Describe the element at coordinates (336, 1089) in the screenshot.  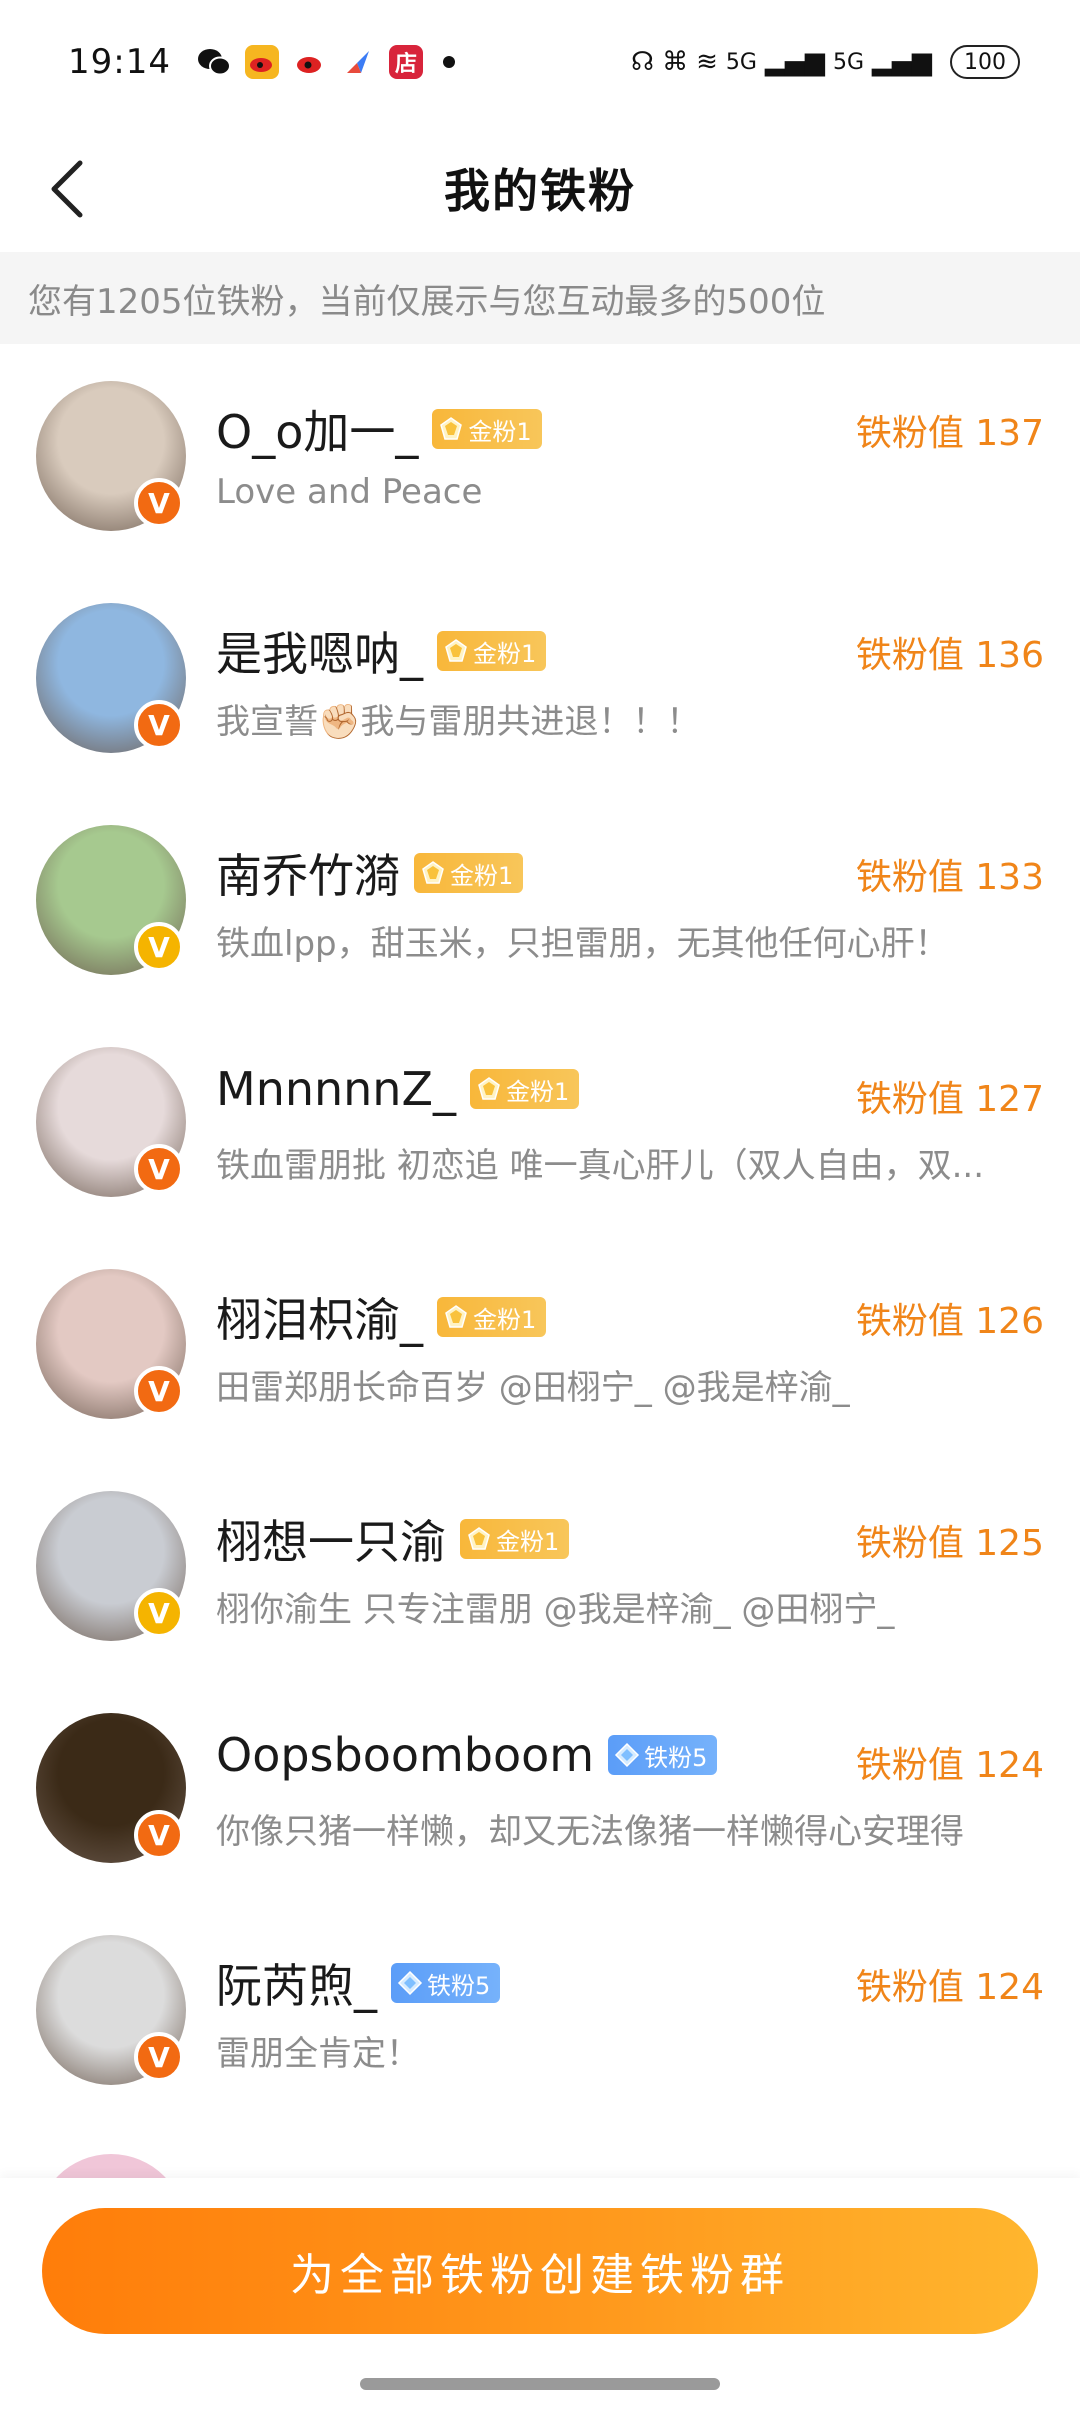
I see `fan-name: MnnnnnZ_` at that location.